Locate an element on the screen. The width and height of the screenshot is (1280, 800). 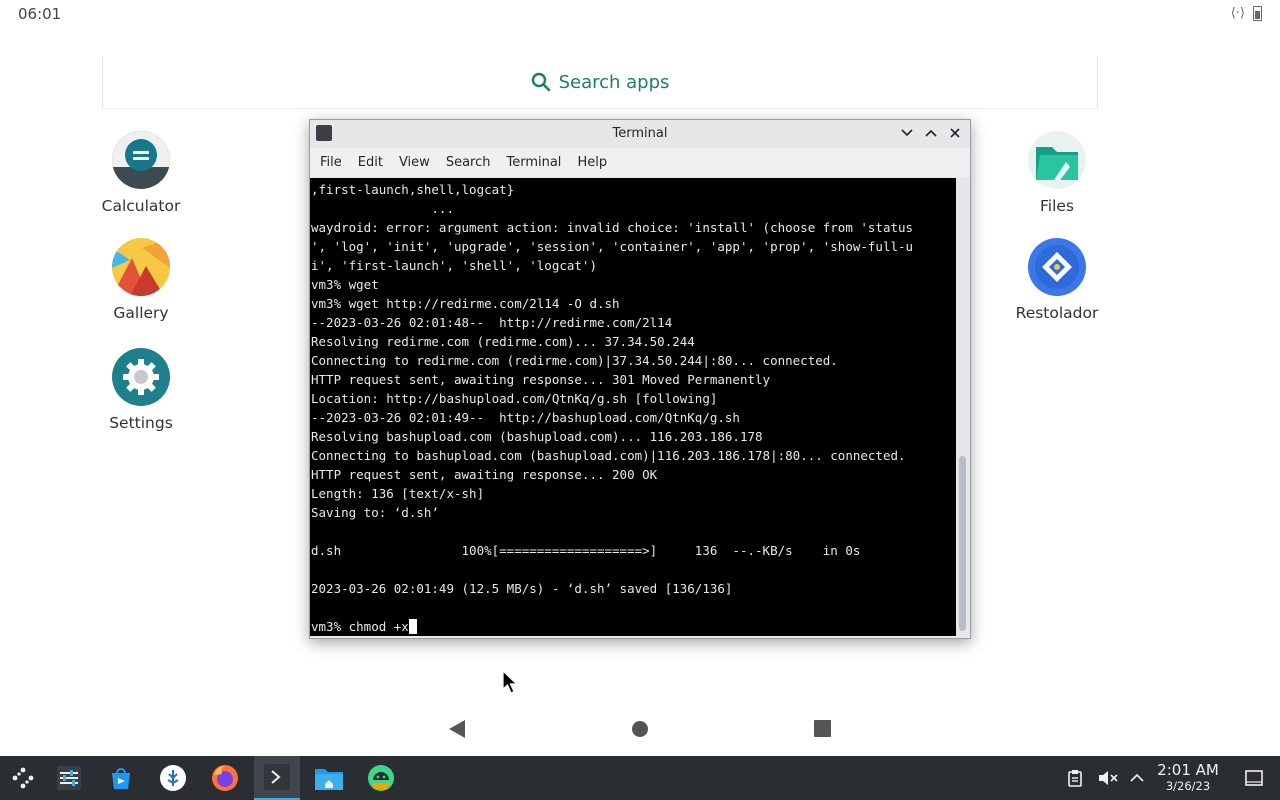
chevron-down-icon is located at coordinates (907, 133).